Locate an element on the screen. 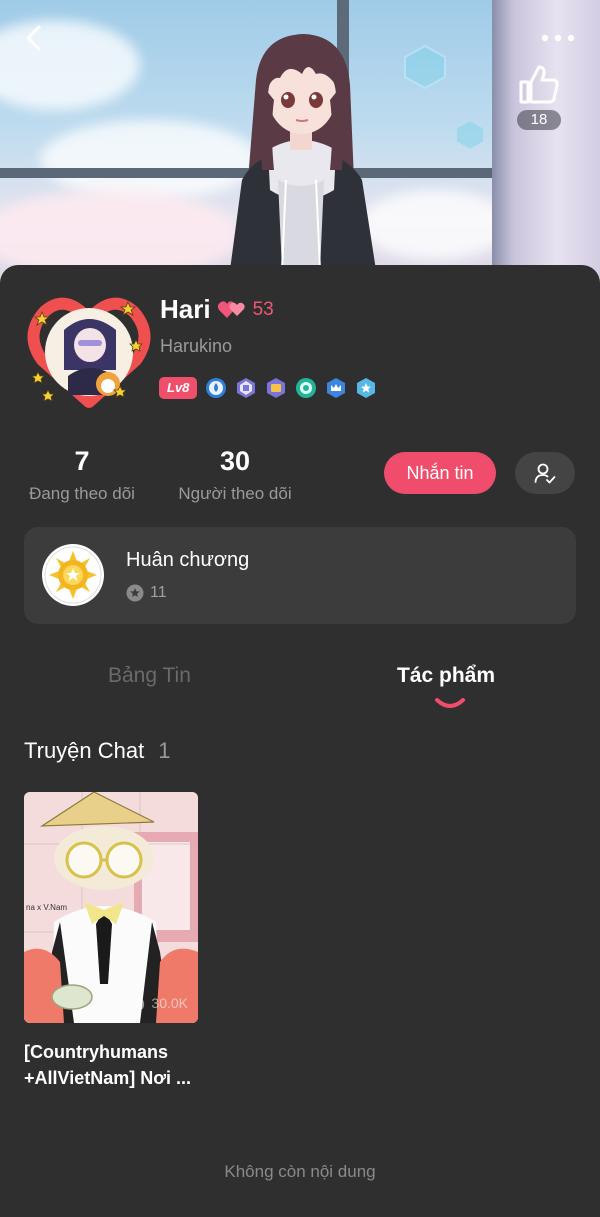 This screenshot has width=600, height=1217. badge-row: Lv8 is located at coordinates (268, 388).